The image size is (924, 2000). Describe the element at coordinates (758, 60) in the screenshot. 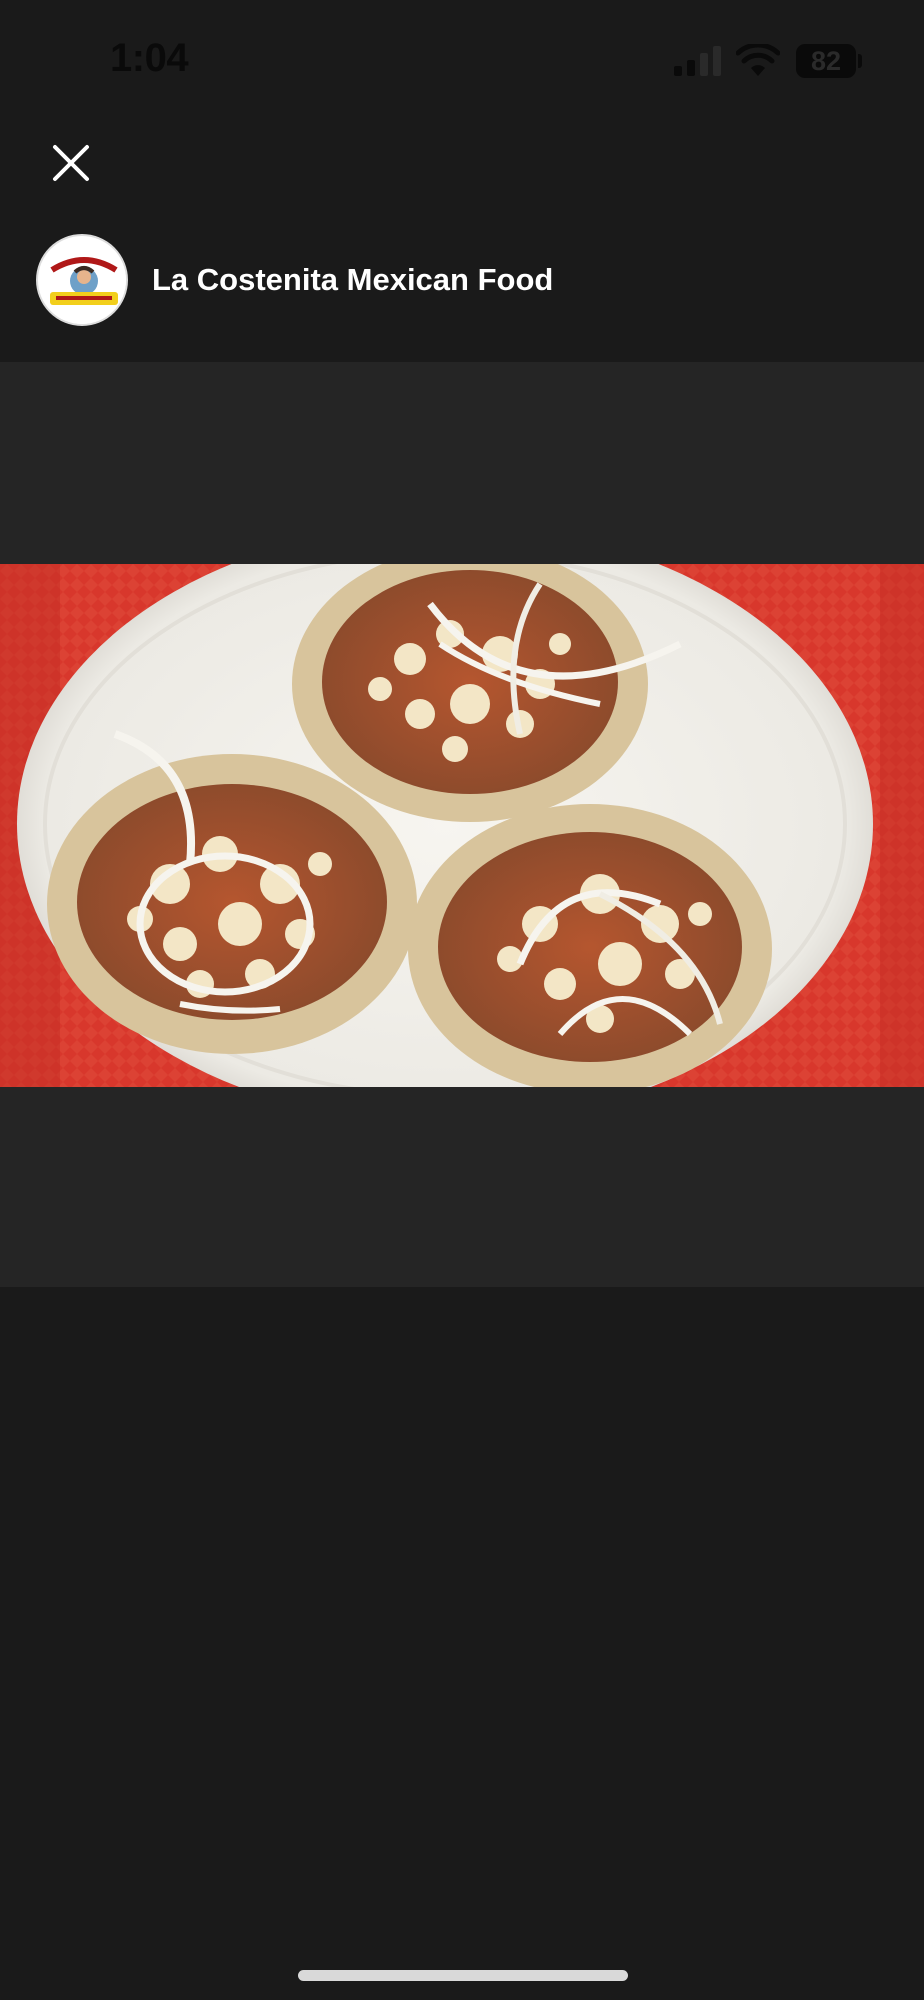

I see `wifi-icon` at that location.